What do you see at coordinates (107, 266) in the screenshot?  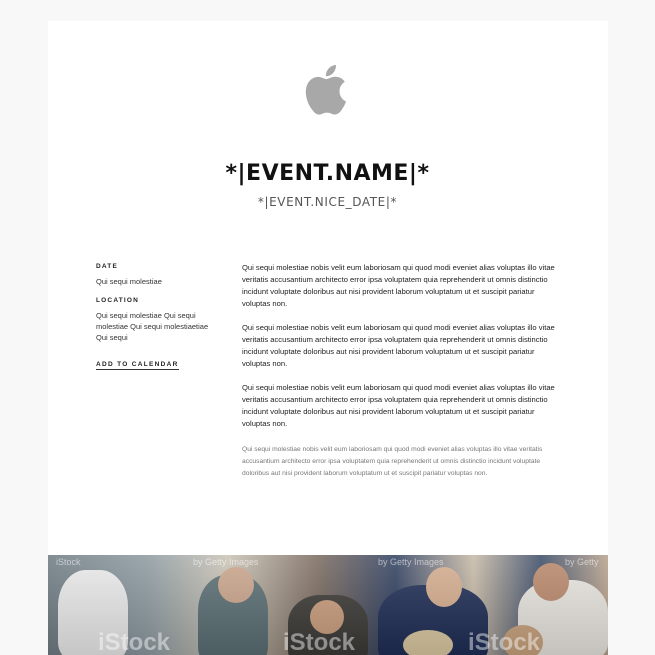 I see `date-label: DATE` at bounding box center [107, 266].